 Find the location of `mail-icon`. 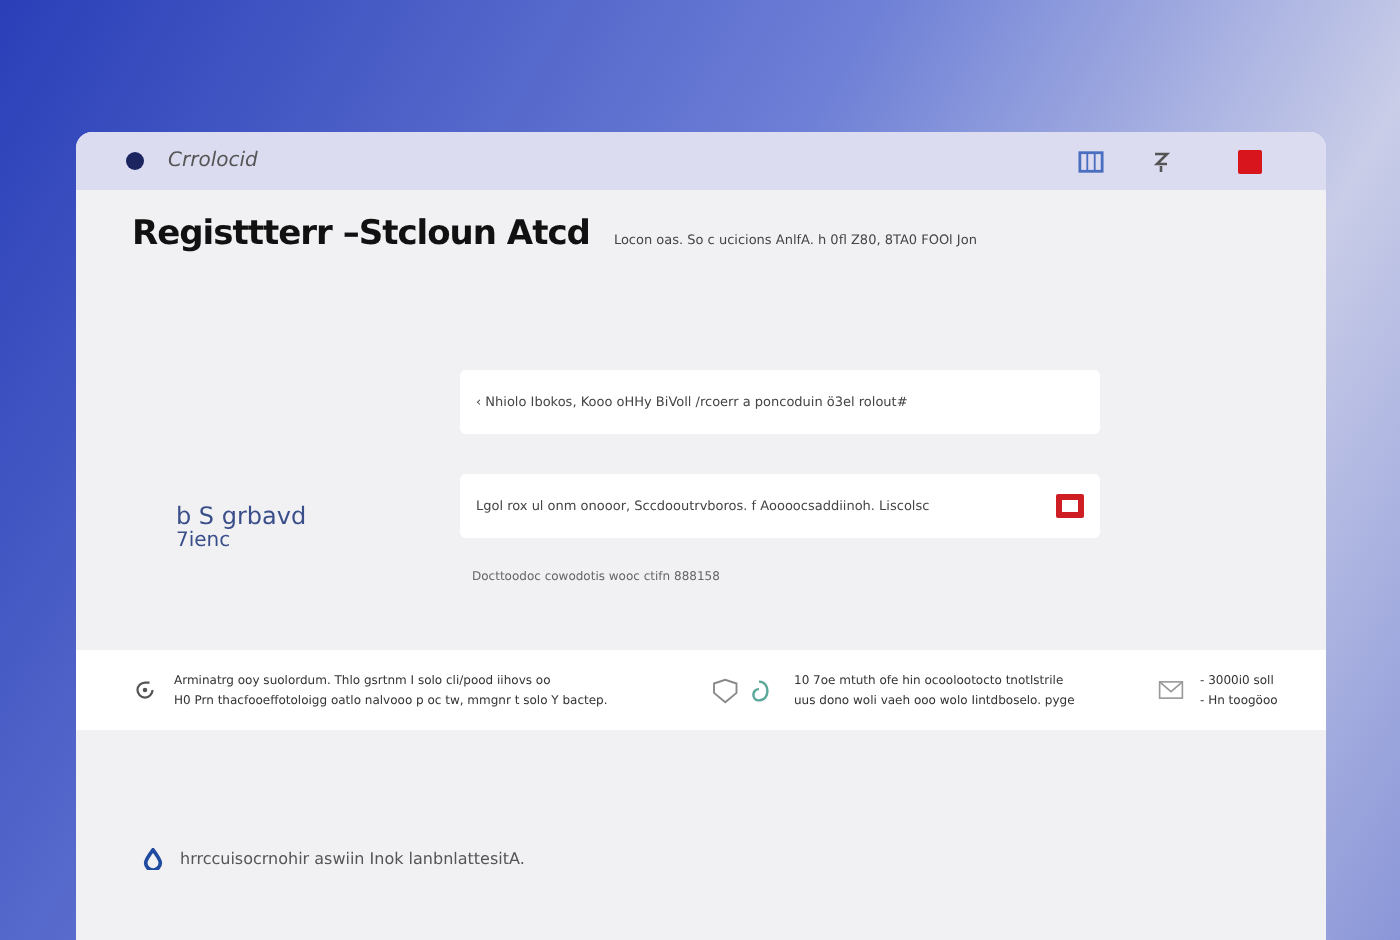

mail-icon is located at coordinates (1171, 690).